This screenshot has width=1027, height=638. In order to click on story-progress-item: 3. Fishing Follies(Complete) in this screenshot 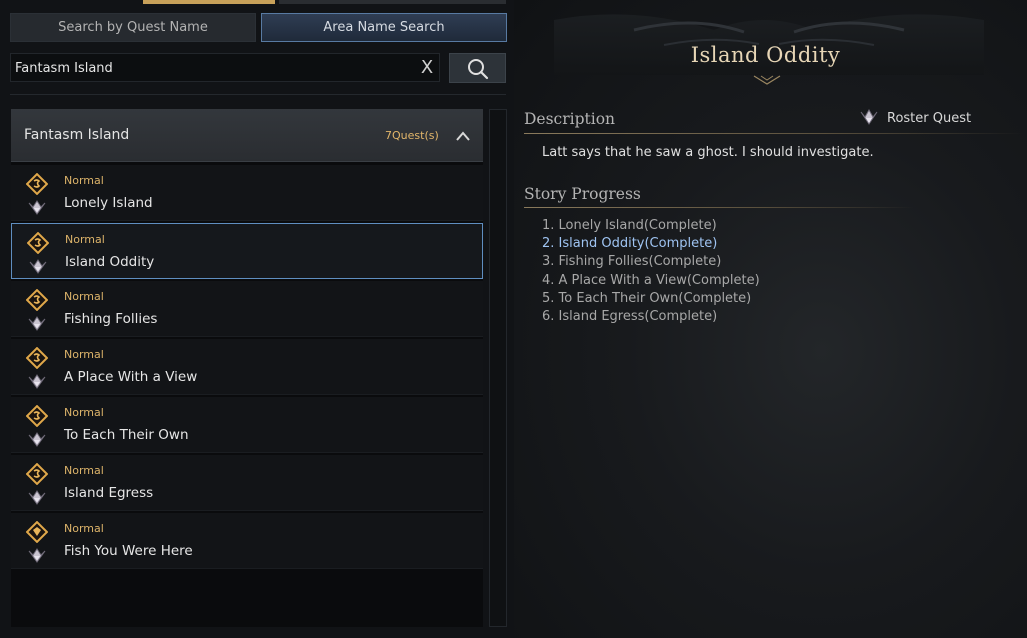, I will do `click(632, 262)`.